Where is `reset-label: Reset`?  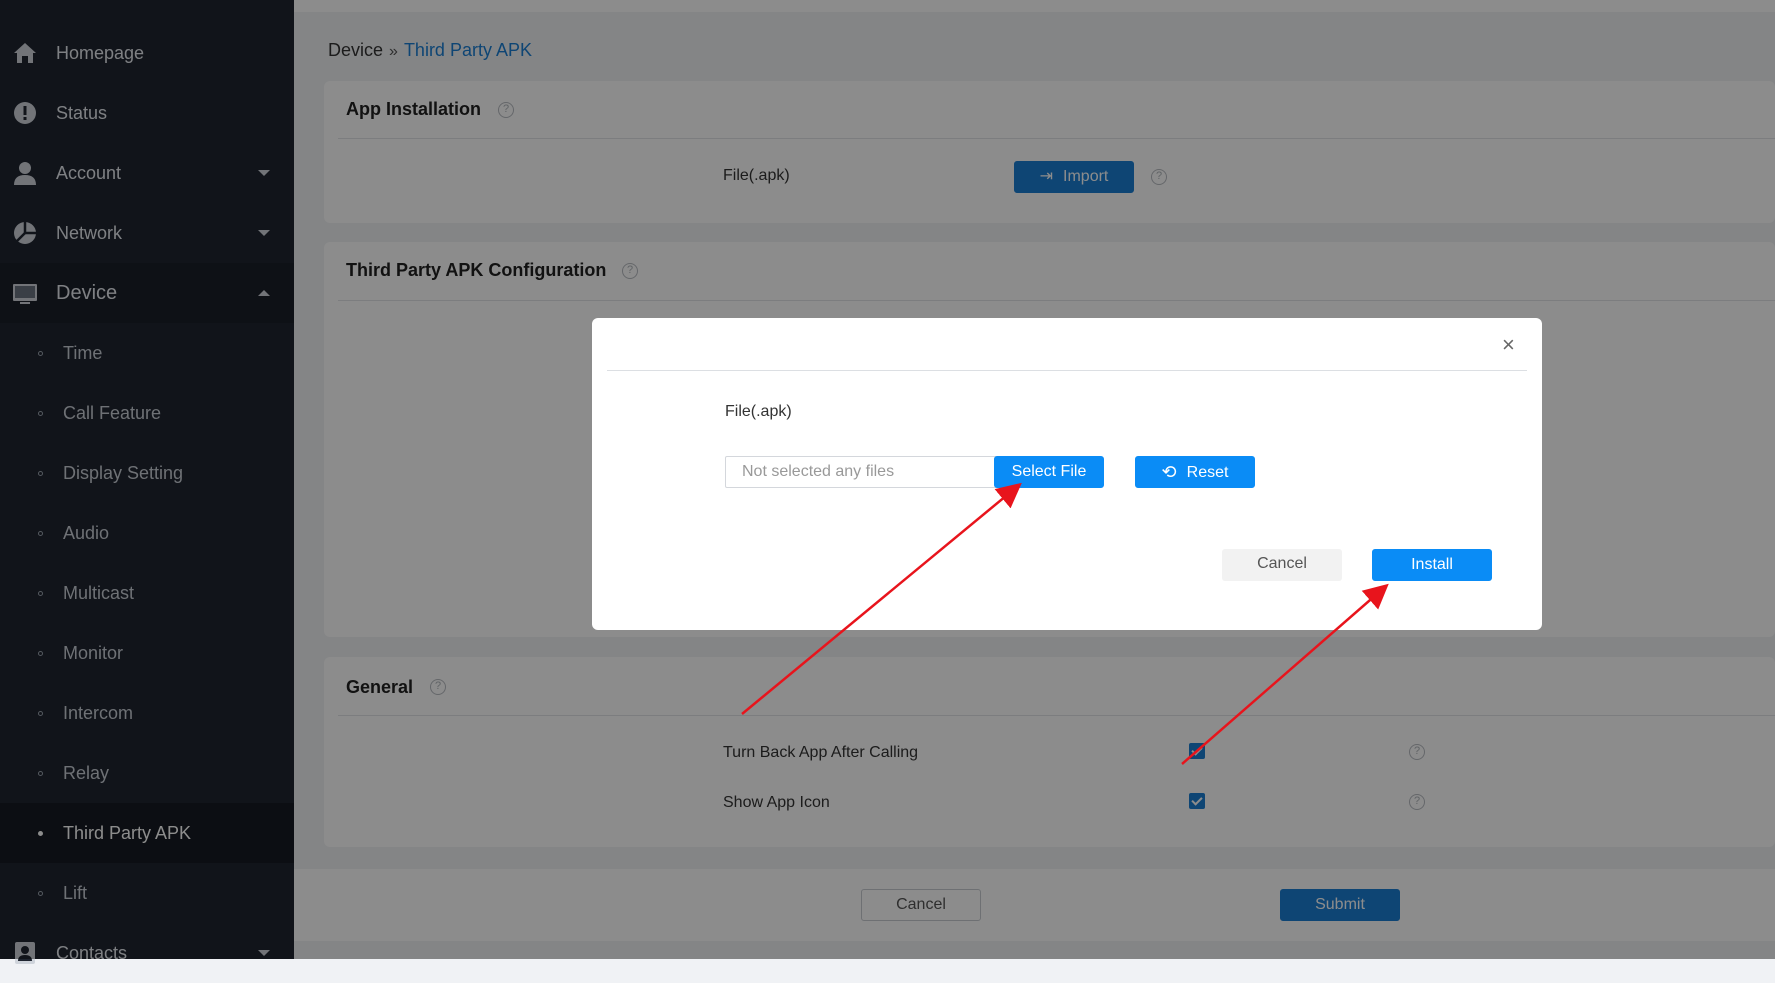 reset-label: Reset is located at coordinates (1207, 472).